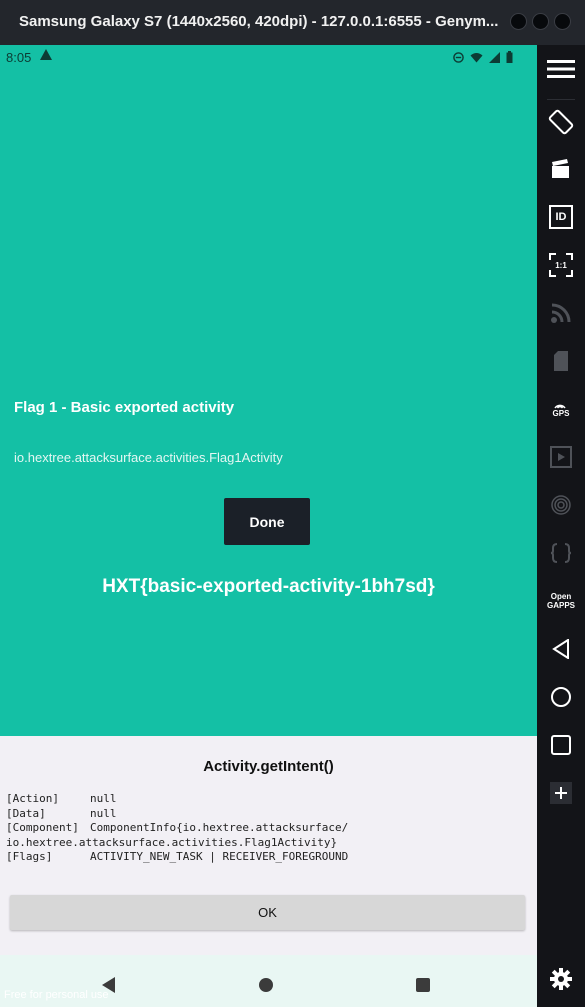 The height and width of the screenshot is (1007, 585). I want to click on status-icons, so click(483, 59).